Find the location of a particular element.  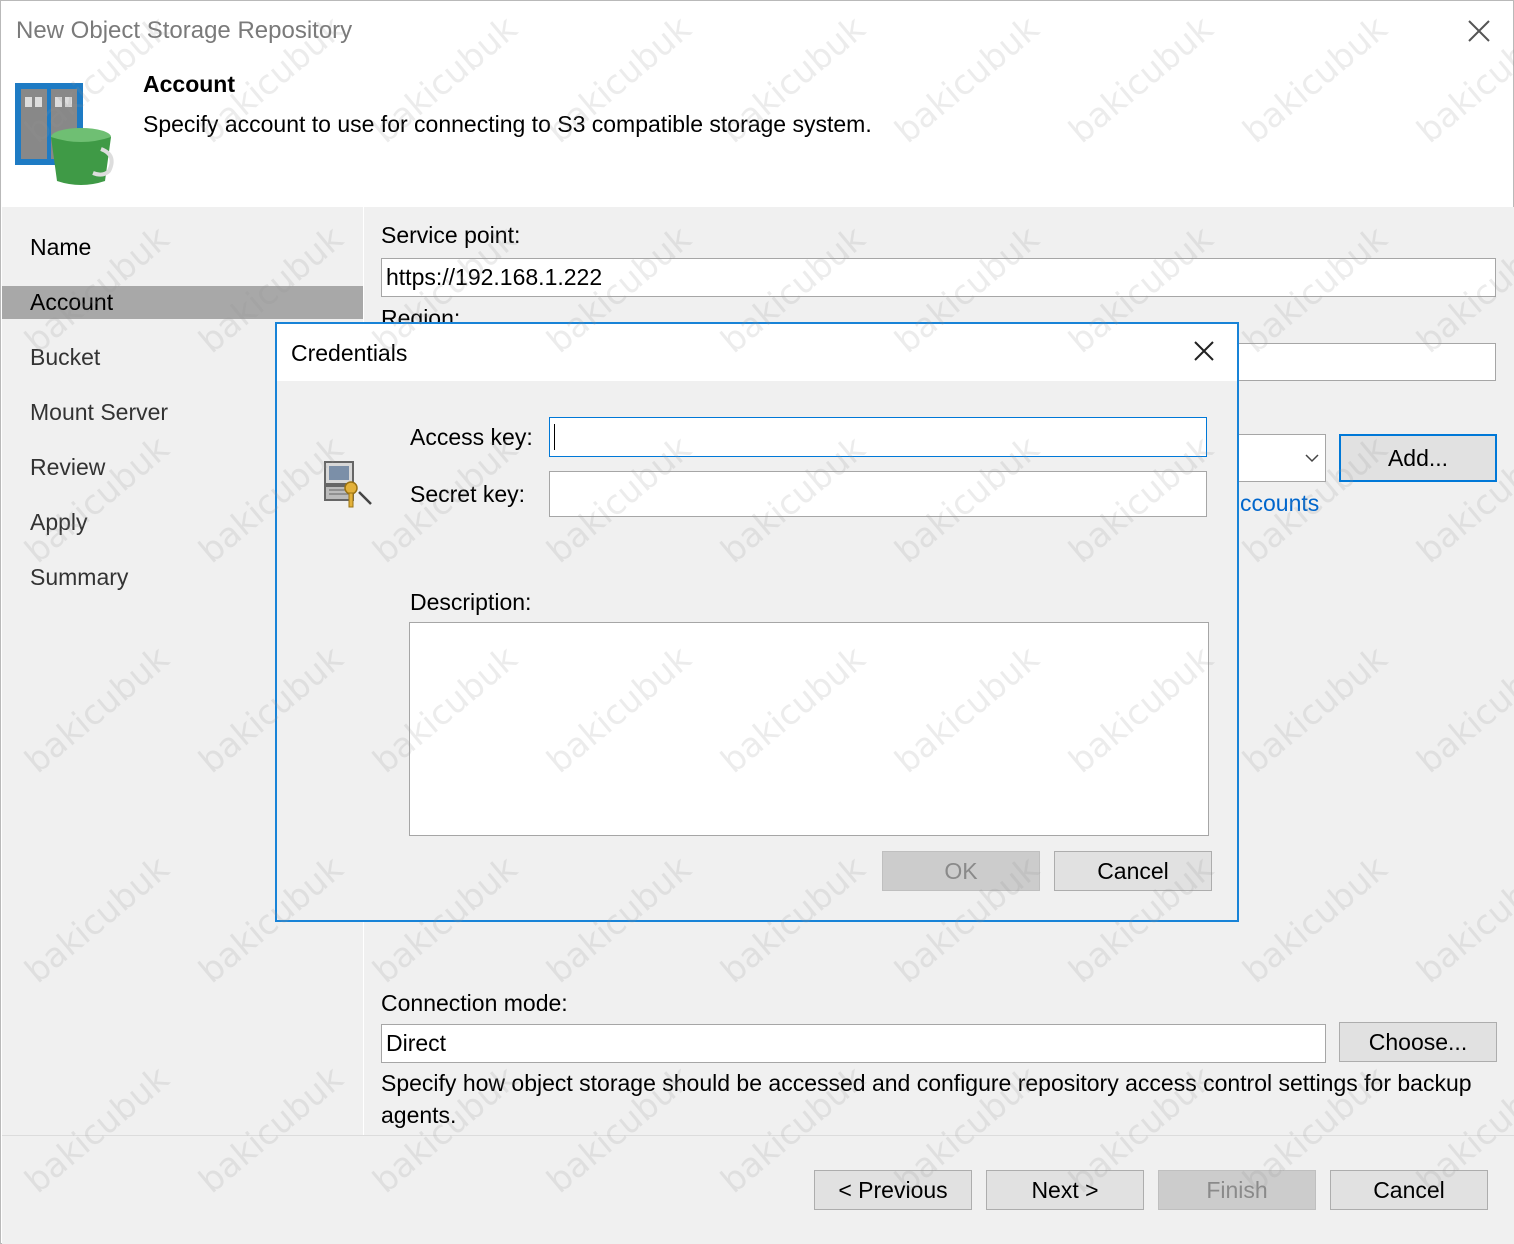

credentials-dropdown is located at coordinates (1280, 458).